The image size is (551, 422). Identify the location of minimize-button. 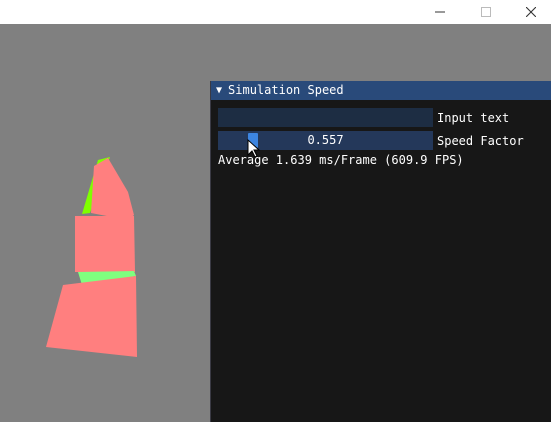
(440, 12).